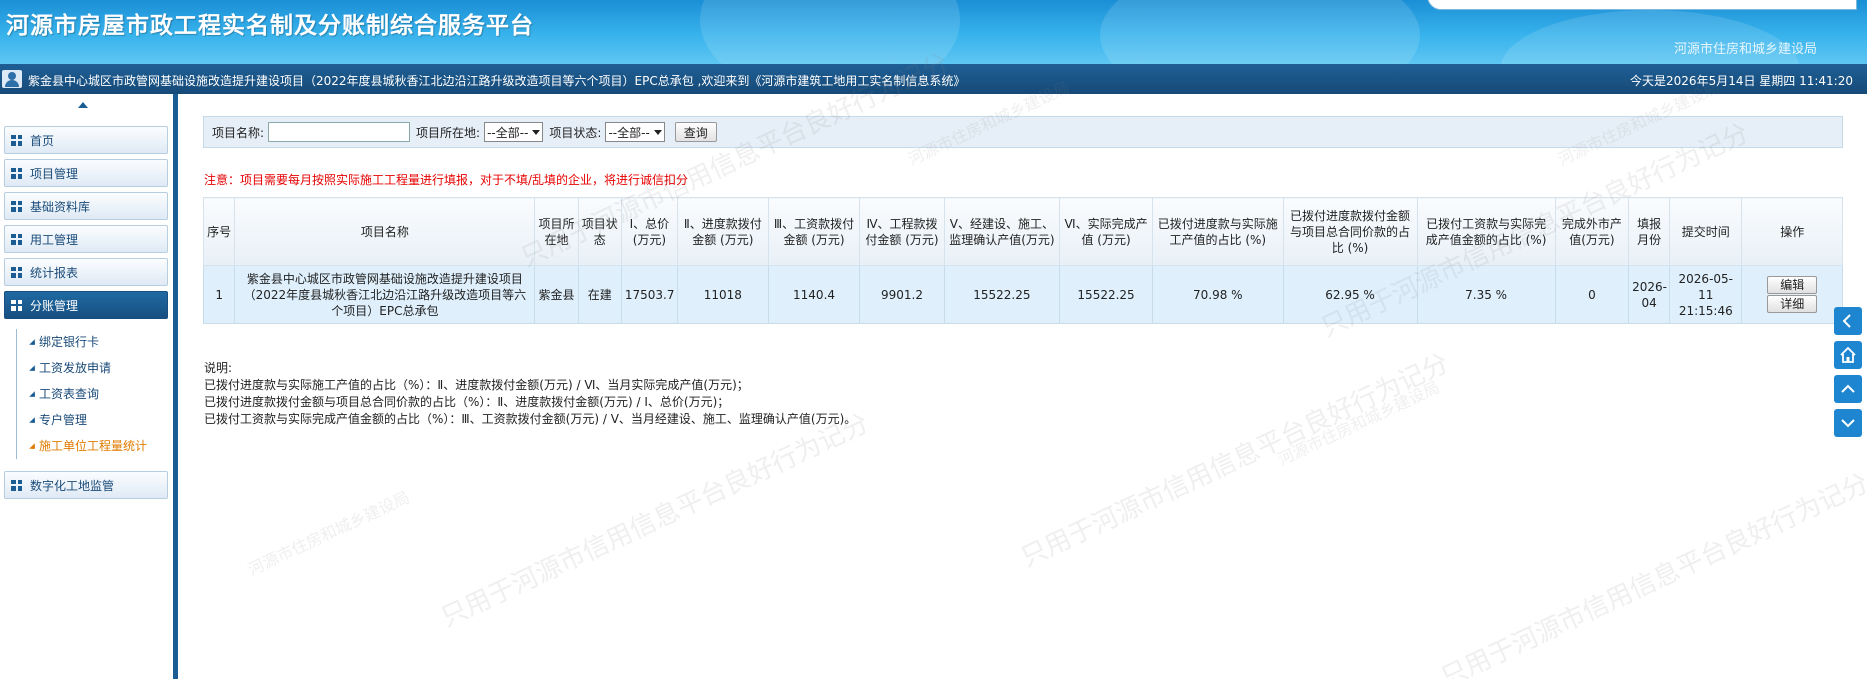  Describe the element at coordinates (86, 173) in the screenshot. I see `sidebar-item-project-management: 项目管理` at that location.